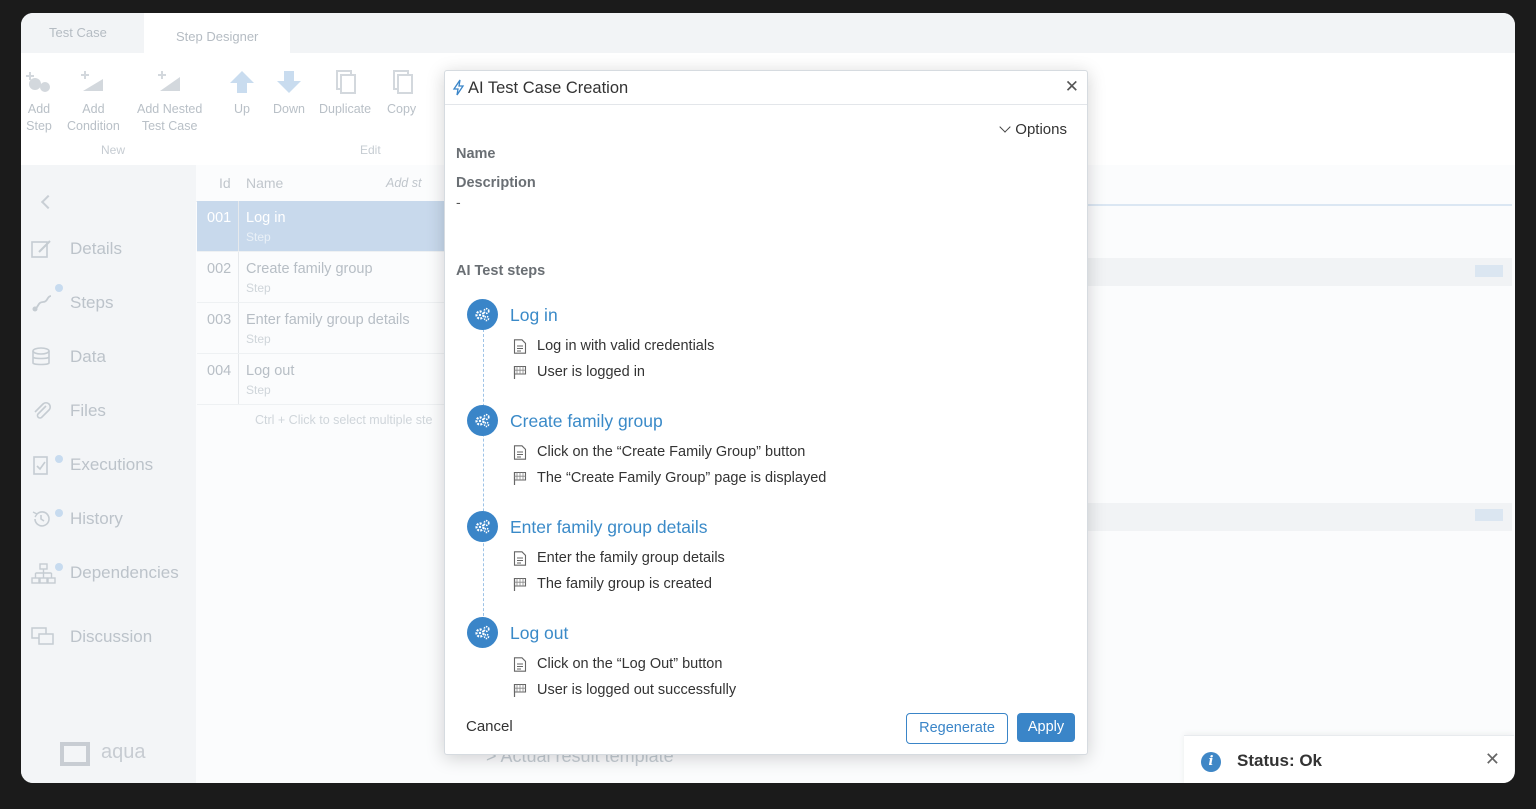 The image size is (1536, 809). I want to click on steps-timeline, so click(483, 480).